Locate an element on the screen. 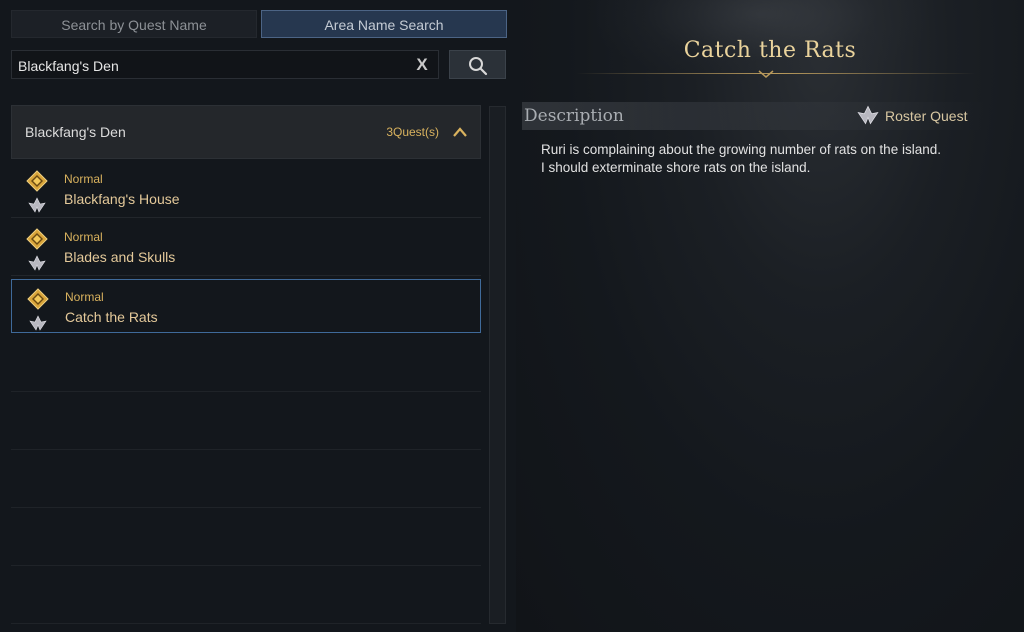 The height and width of the screenshot is (632, 1024). tab-search-by-quest-name: Search by Quest Name is located at coordinates (134, 24).